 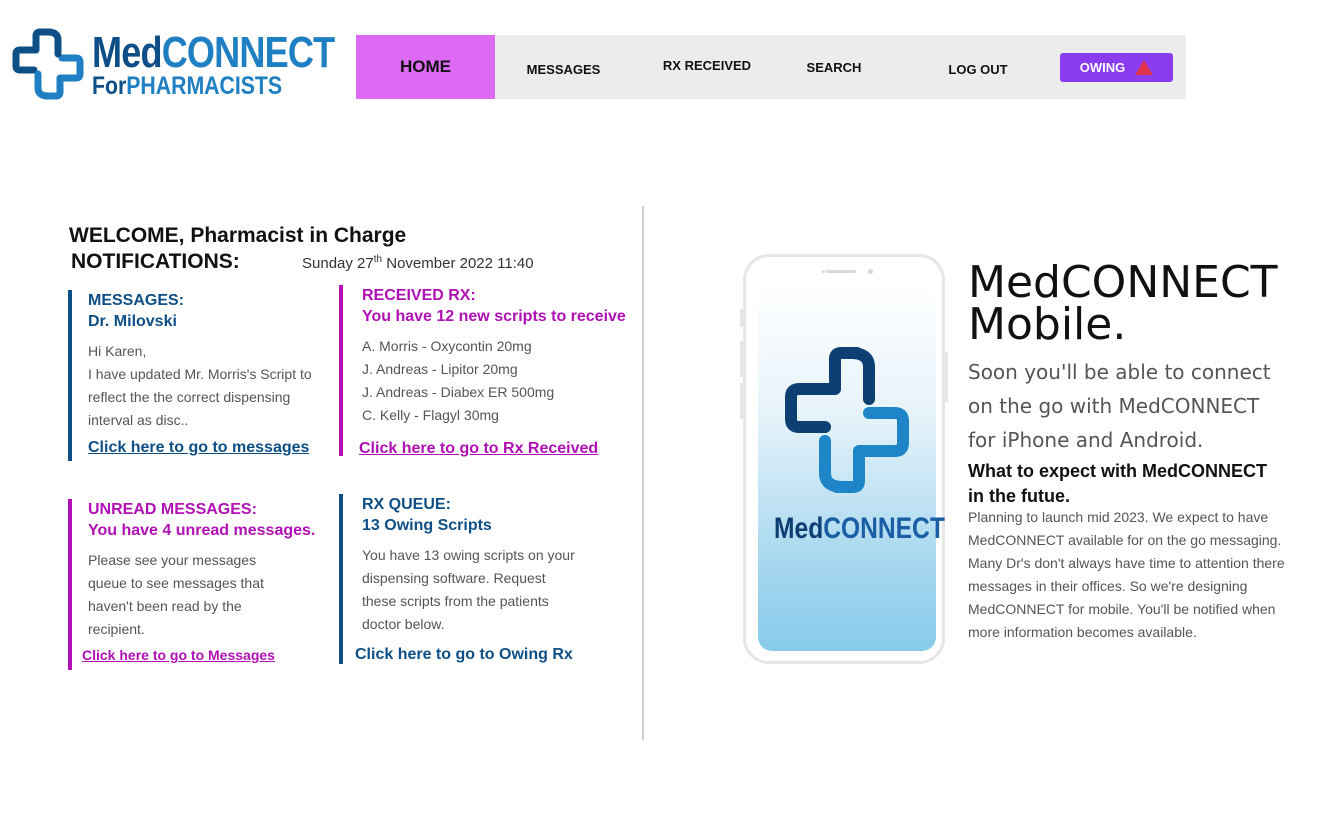 What do you see at coordinates (859, 528) in the screenshot?
I see `phone-brand-wordmark: MedCONNECT` at bounding box center [859, 528].